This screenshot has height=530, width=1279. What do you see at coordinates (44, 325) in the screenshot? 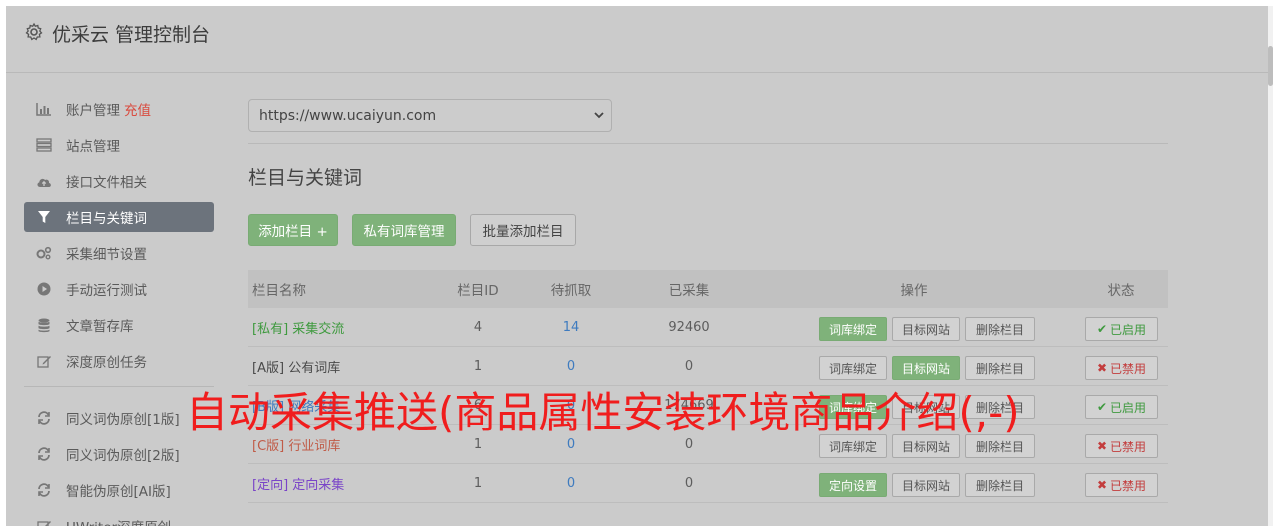
I see `database-icon` at bounding box center [44, 325].